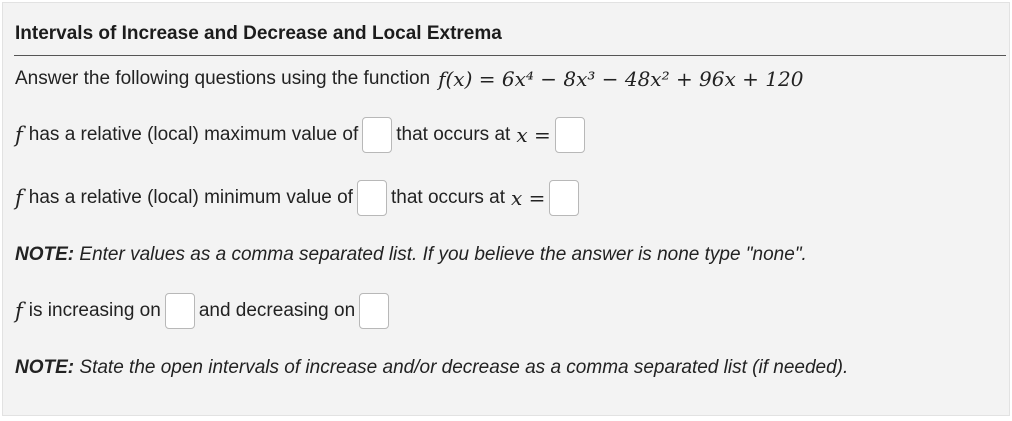 This screenshot has width=1012, height=421. Describe the element at coordinates (371, 198) in the screenshot. I see `min-value-input` at that location.